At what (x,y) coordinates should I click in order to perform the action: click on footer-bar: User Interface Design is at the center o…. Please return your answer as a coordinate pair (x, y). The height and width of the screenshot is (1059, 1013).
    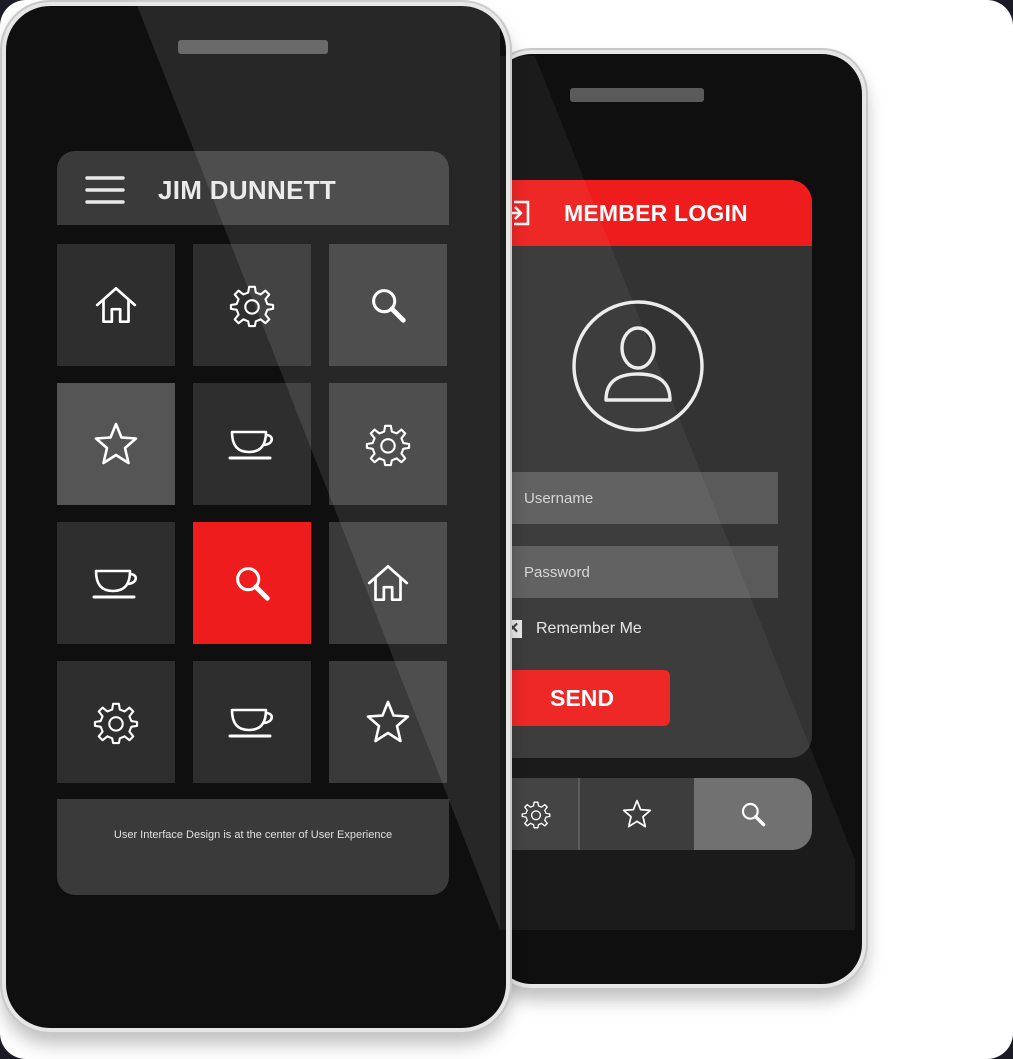
    Looking at the image, I should click on (253, 847).